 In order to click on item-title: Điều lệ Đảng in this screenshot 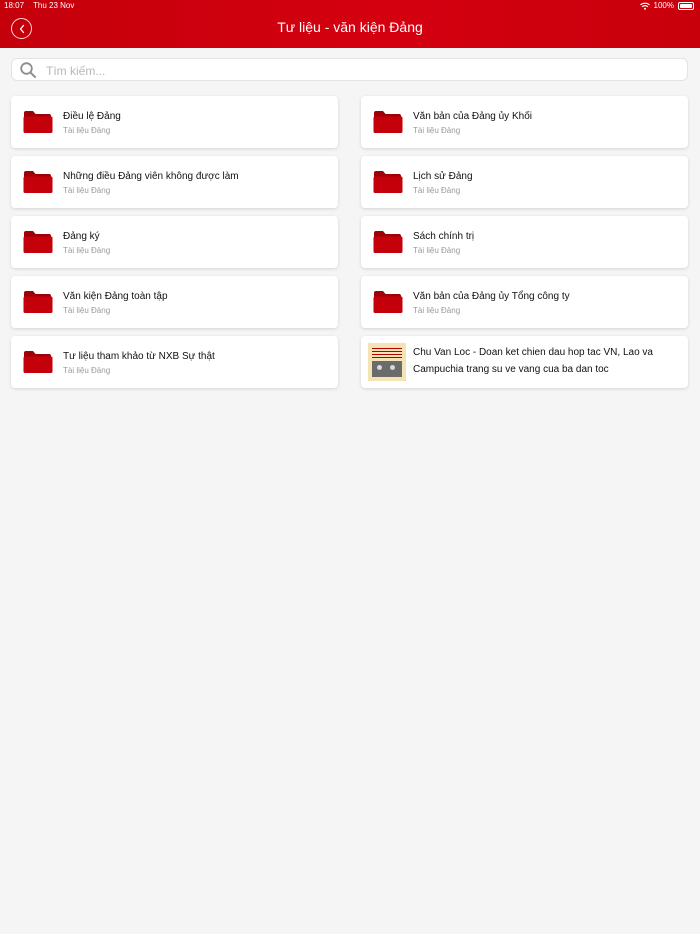, I will do `click(92, 116)`.